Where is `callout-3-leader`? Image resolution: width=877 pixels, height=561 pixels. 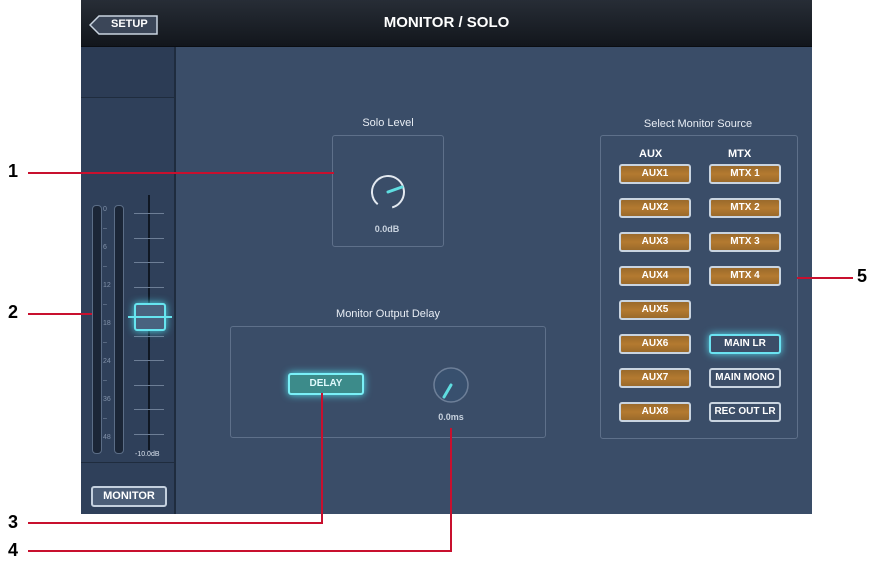
callout-3-leader is located at coordinates (322, 458).